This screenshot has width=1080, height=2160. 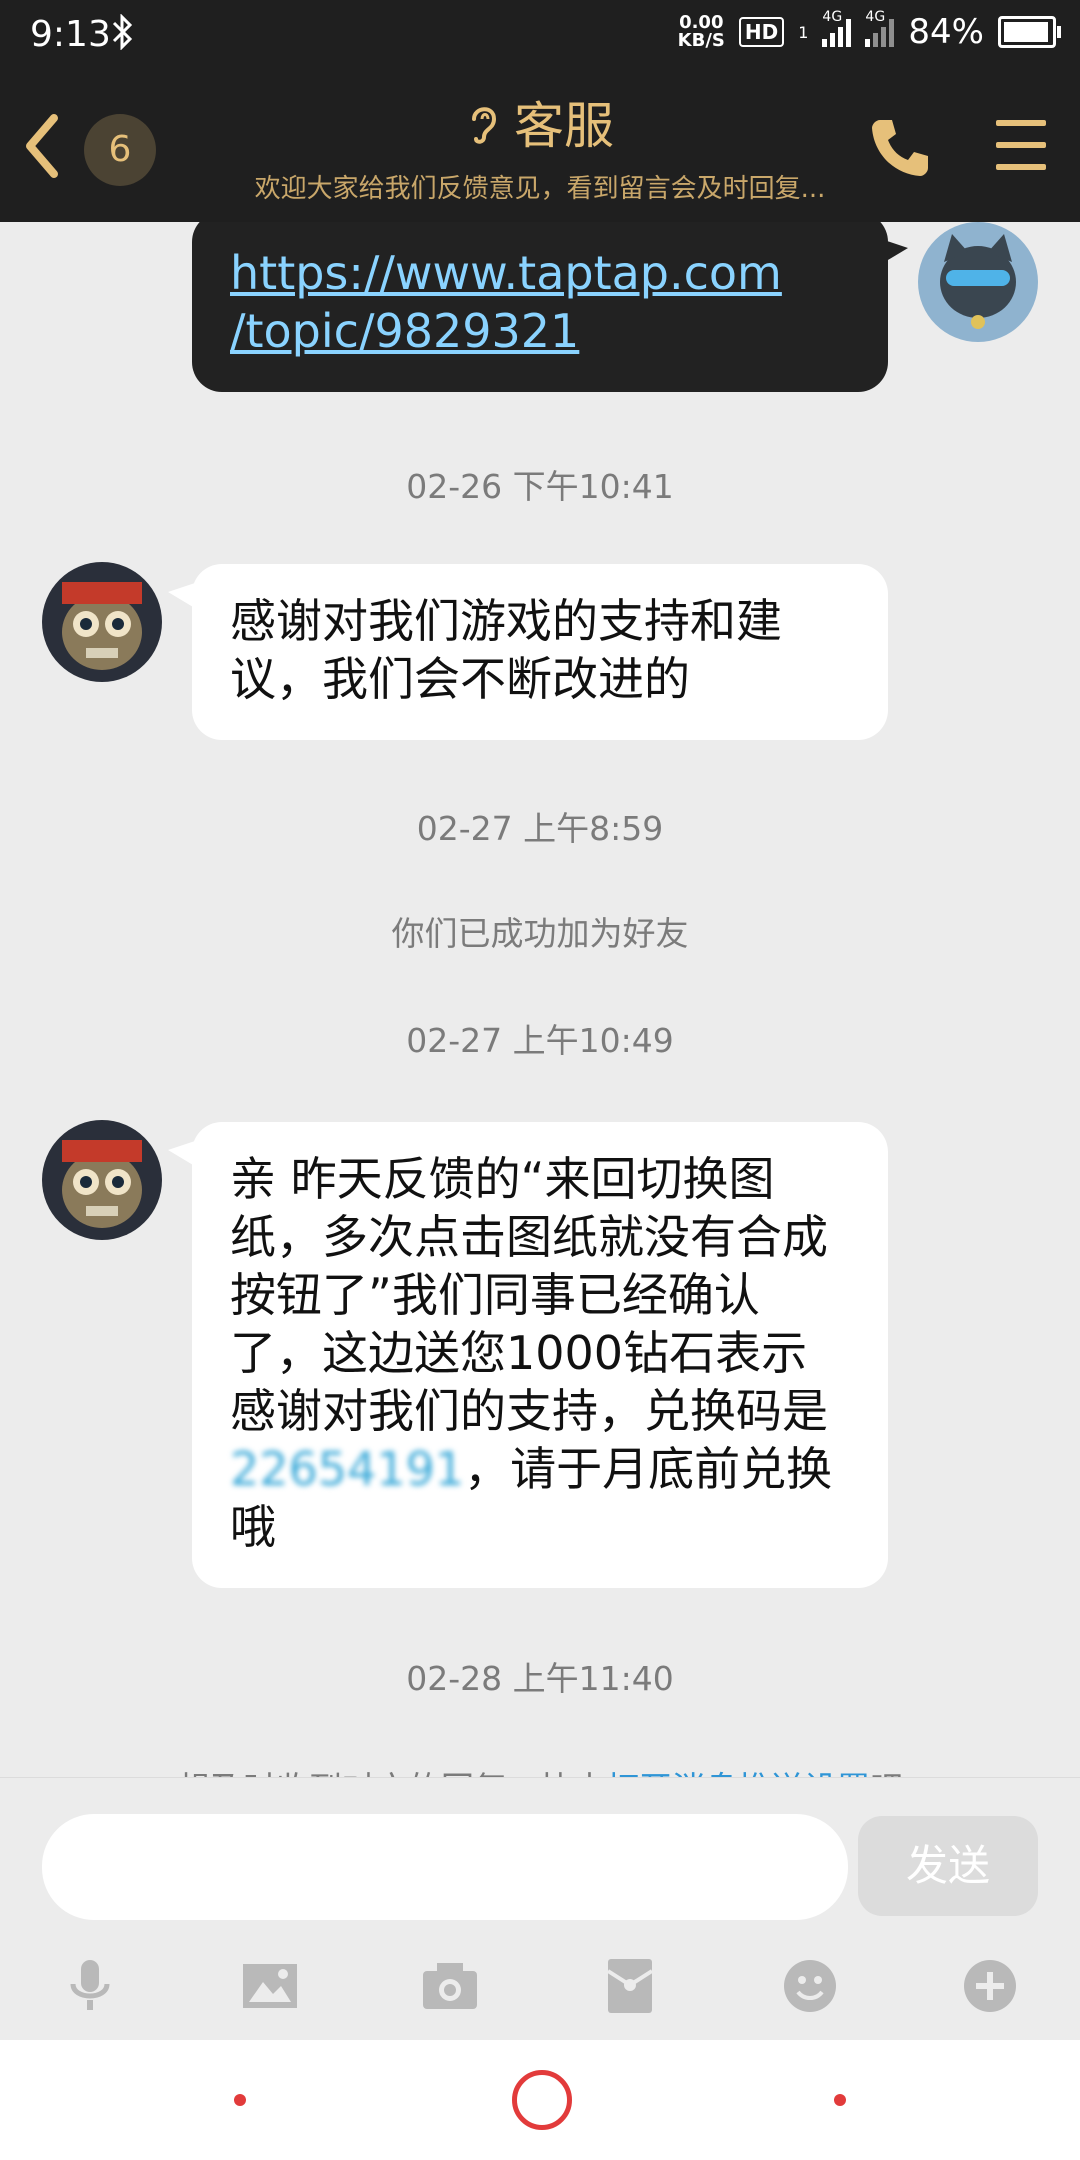 I want to click on outgoing-message-link: https://www.taptap.com /topic/9829321, so click(x=540, y=307).